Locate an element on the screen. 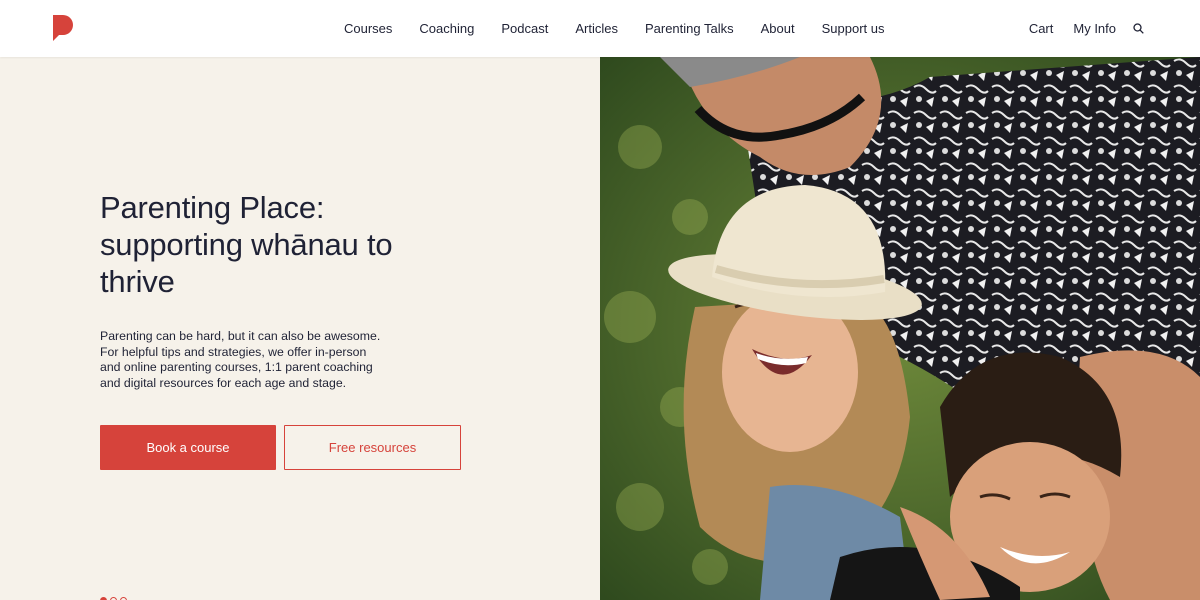 Image resolution: width=1200 pixels, height=600 pixels. nav-podcast: Podcast is located at coordinates (524, 28).